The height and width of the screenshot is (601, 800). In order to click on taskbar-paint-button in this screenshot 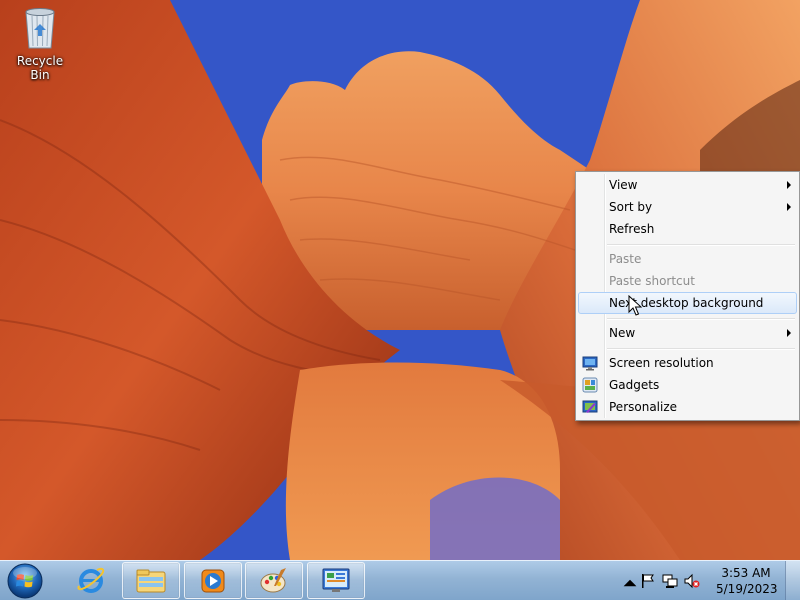, I will do `click(274, 580)`.